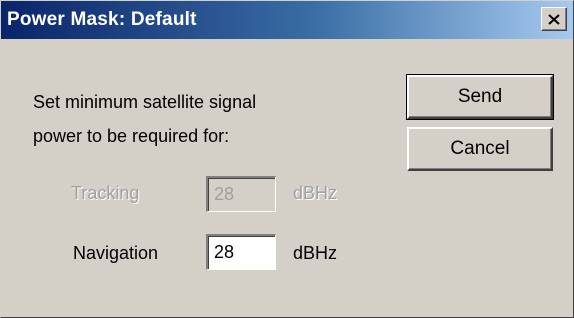 The height and width of the screenshot is (318, 574). What do you see at coordinates (145, 102) in the screenshot?
I see `instruction-line-1: Set minimum satellite signal` at bounding box center [145, 102].